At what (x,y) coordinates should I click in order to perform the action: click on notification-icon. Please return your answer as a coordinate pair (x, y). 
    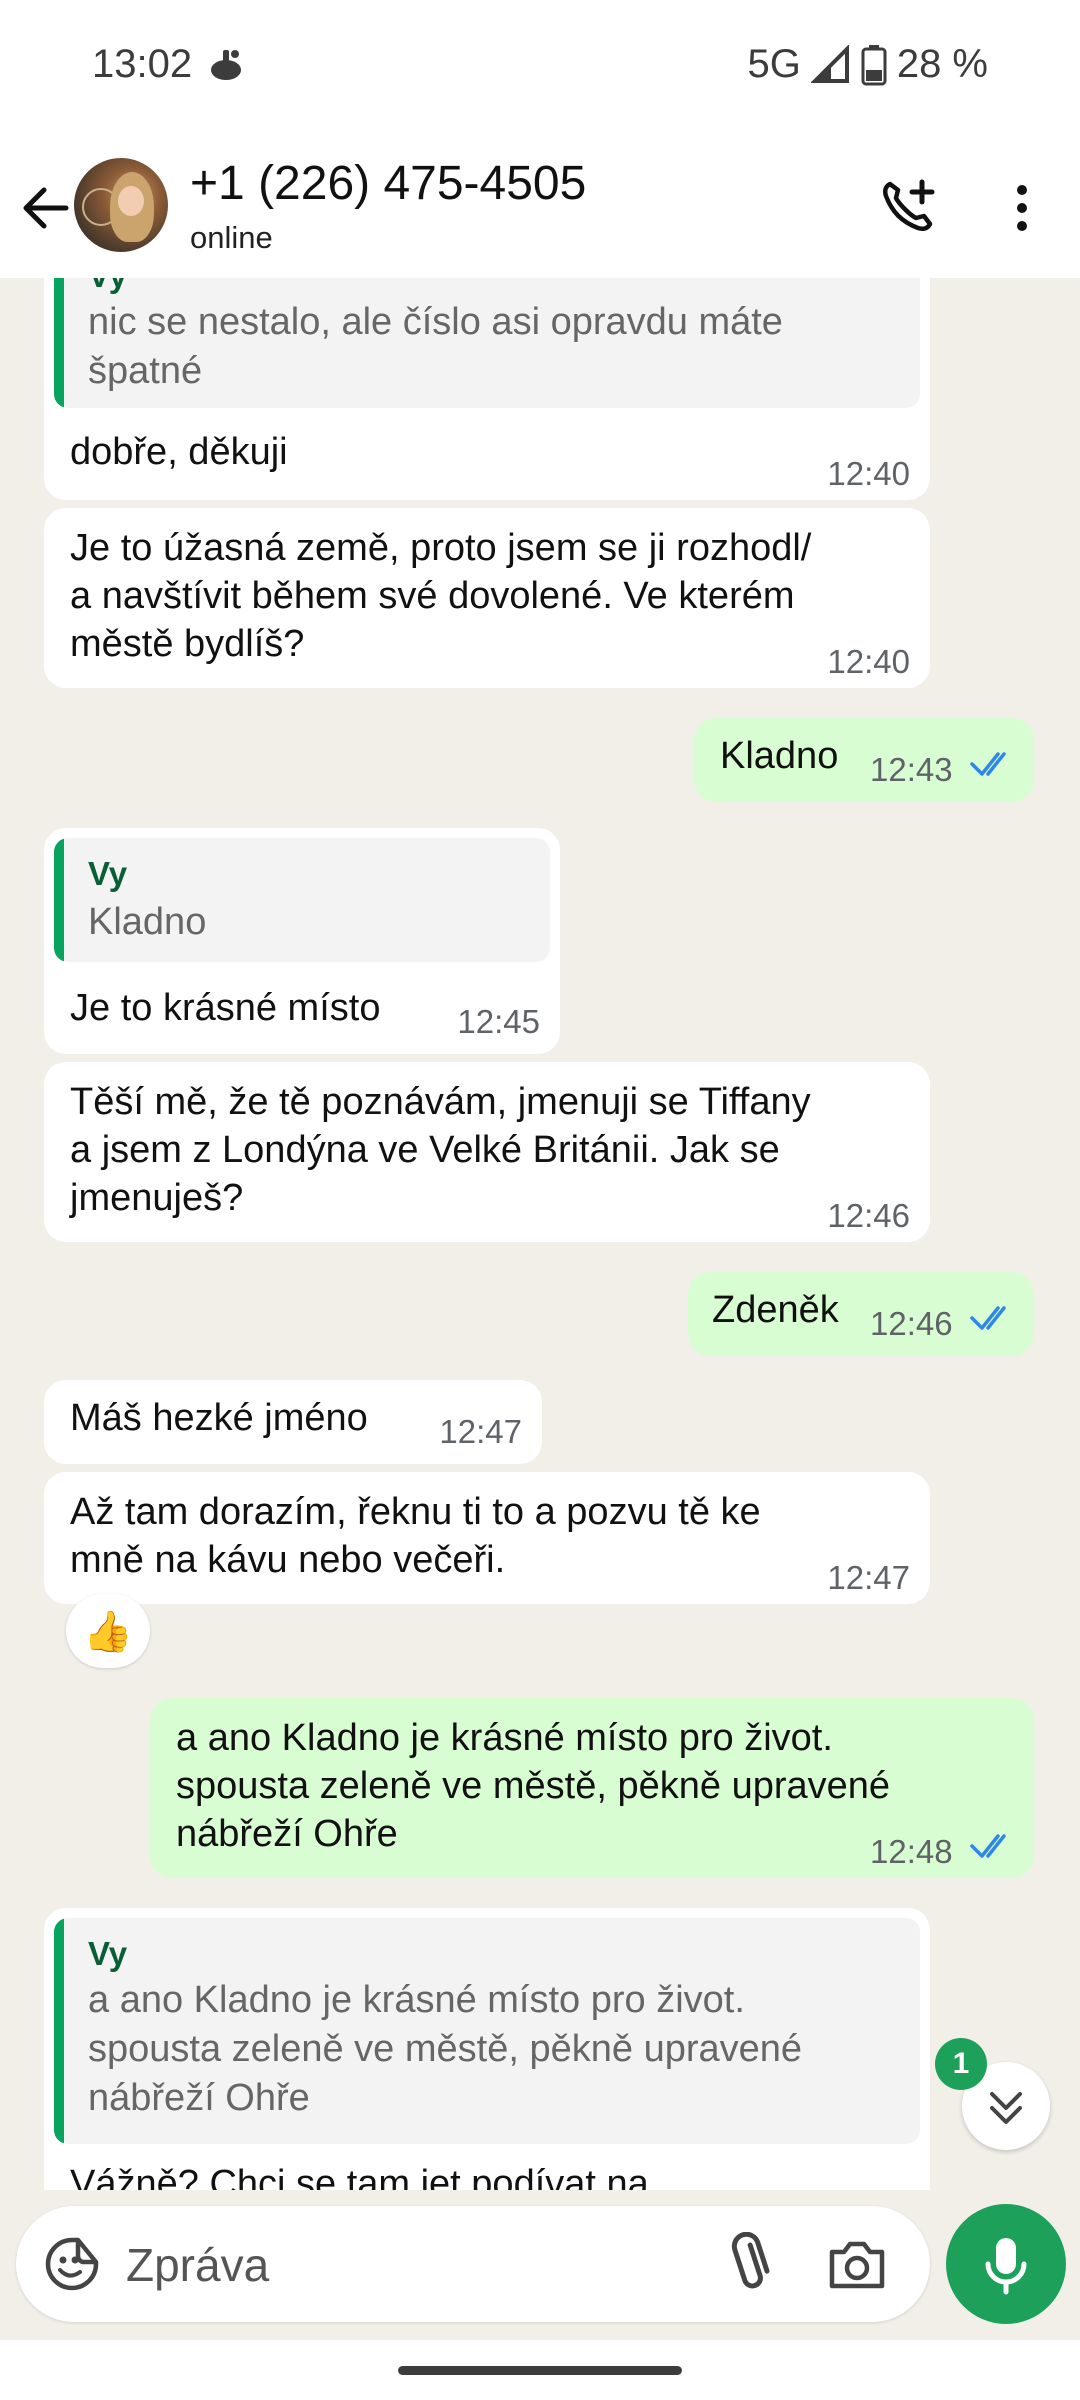
    Looking at the image, I should click on (226, 65).